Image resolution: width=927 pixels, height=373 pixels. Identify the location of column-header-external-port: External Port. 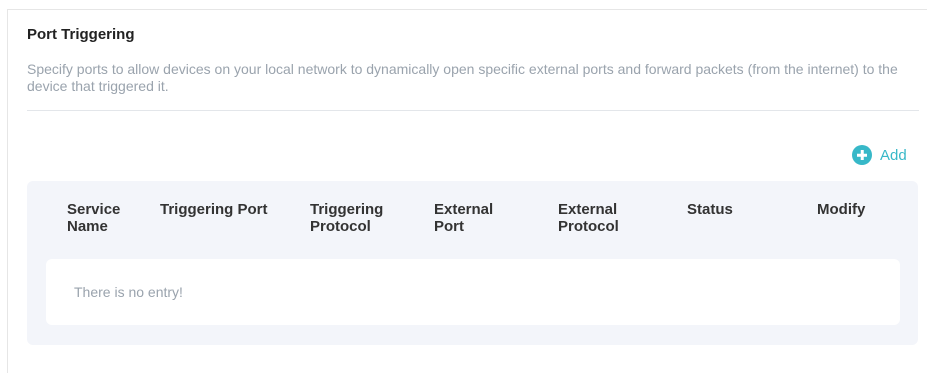
(464, 218).